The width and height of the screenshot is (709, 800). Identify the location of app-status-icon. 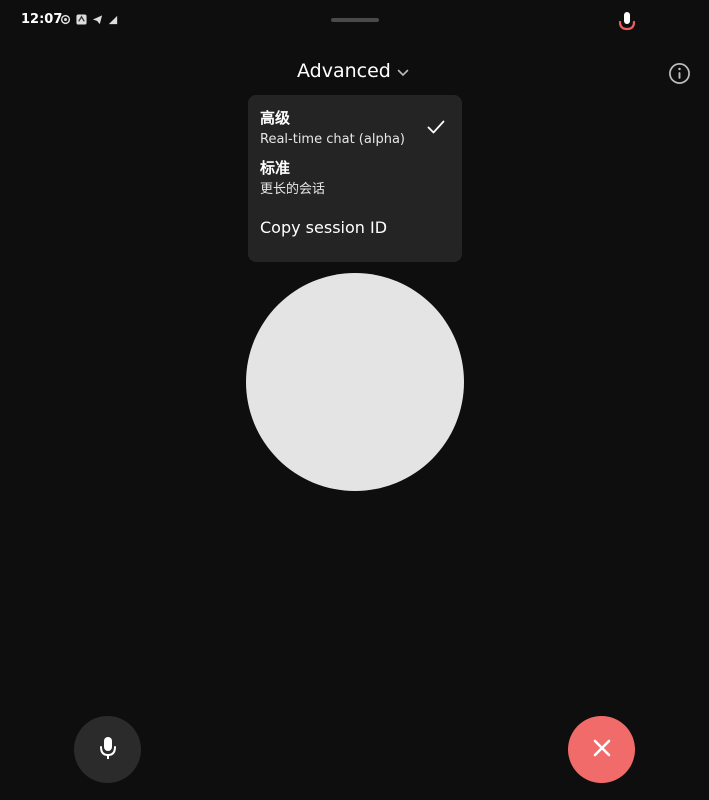
(81, 19).